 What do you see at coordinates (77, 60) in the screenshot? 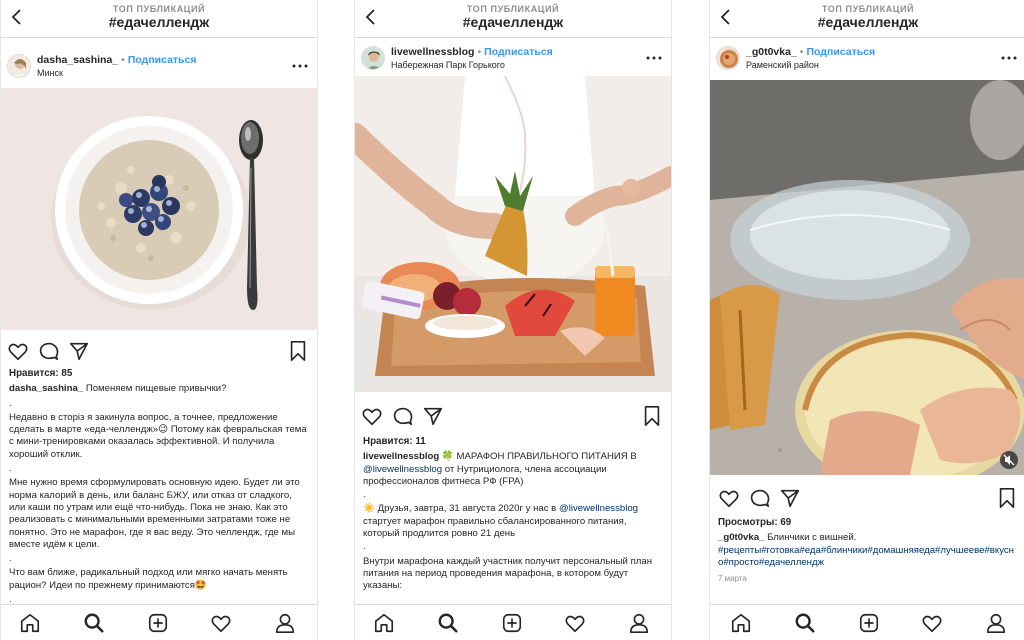
I see `username-link: dasha_sashina_` at bounding box center [77, 60].